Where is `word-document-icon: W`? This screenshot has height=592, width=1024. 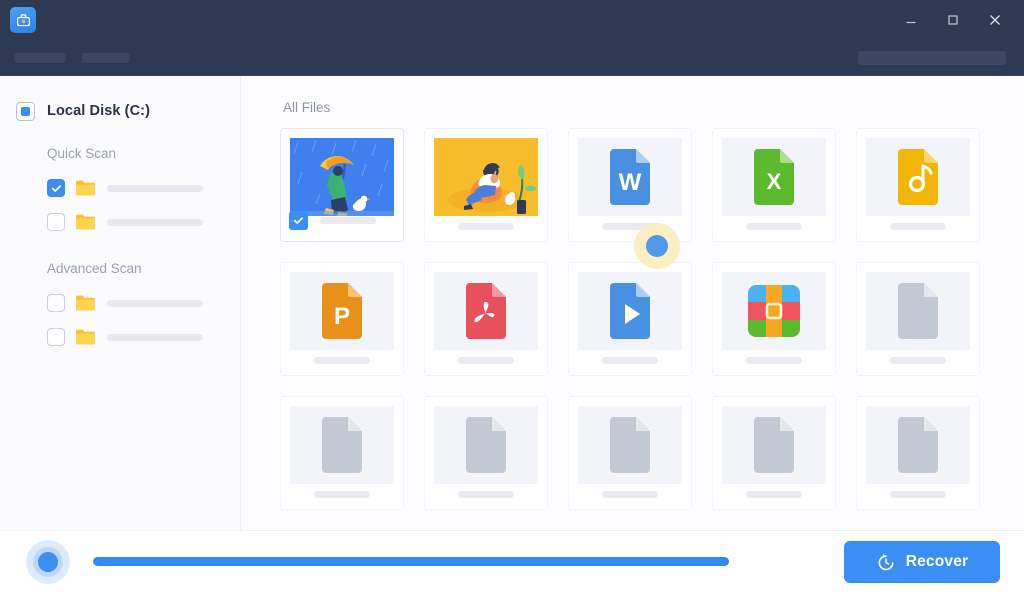 word-document-icon: W is located at coordinates (630, 177).